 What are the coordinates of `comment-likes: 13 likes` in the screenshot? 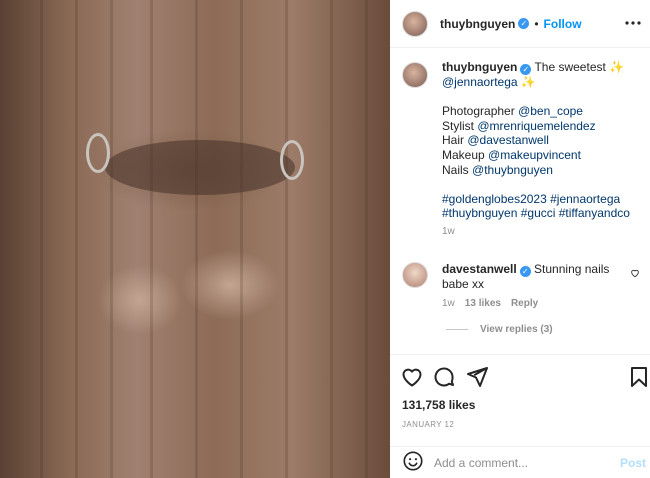 It's located at (483, 303).